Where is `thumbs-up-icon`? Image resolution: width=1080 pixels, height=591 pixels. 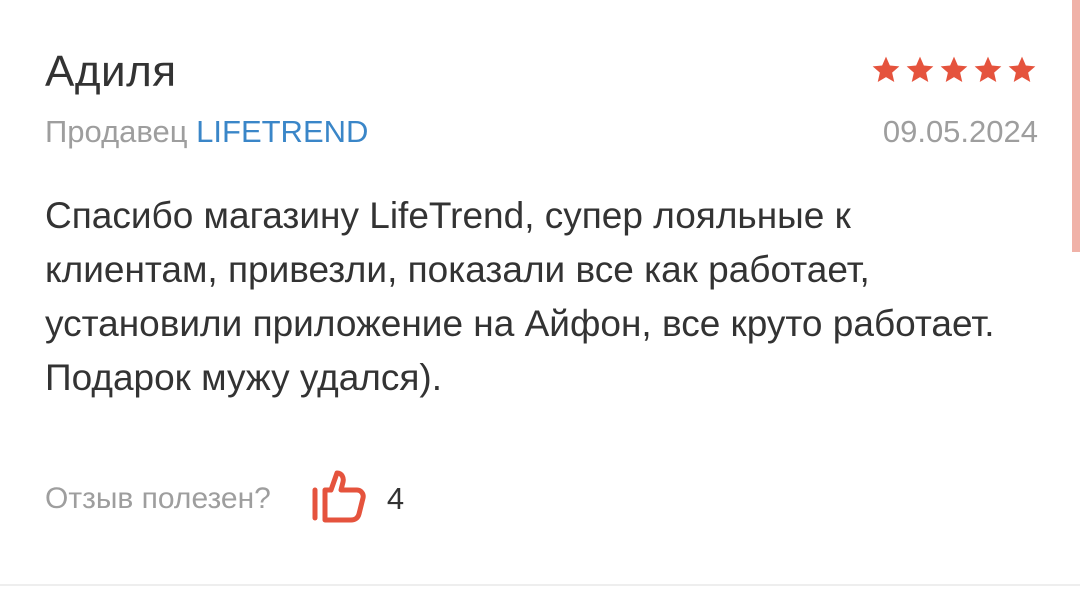
thumbs-up-icon is located at coordinates (339, 498).